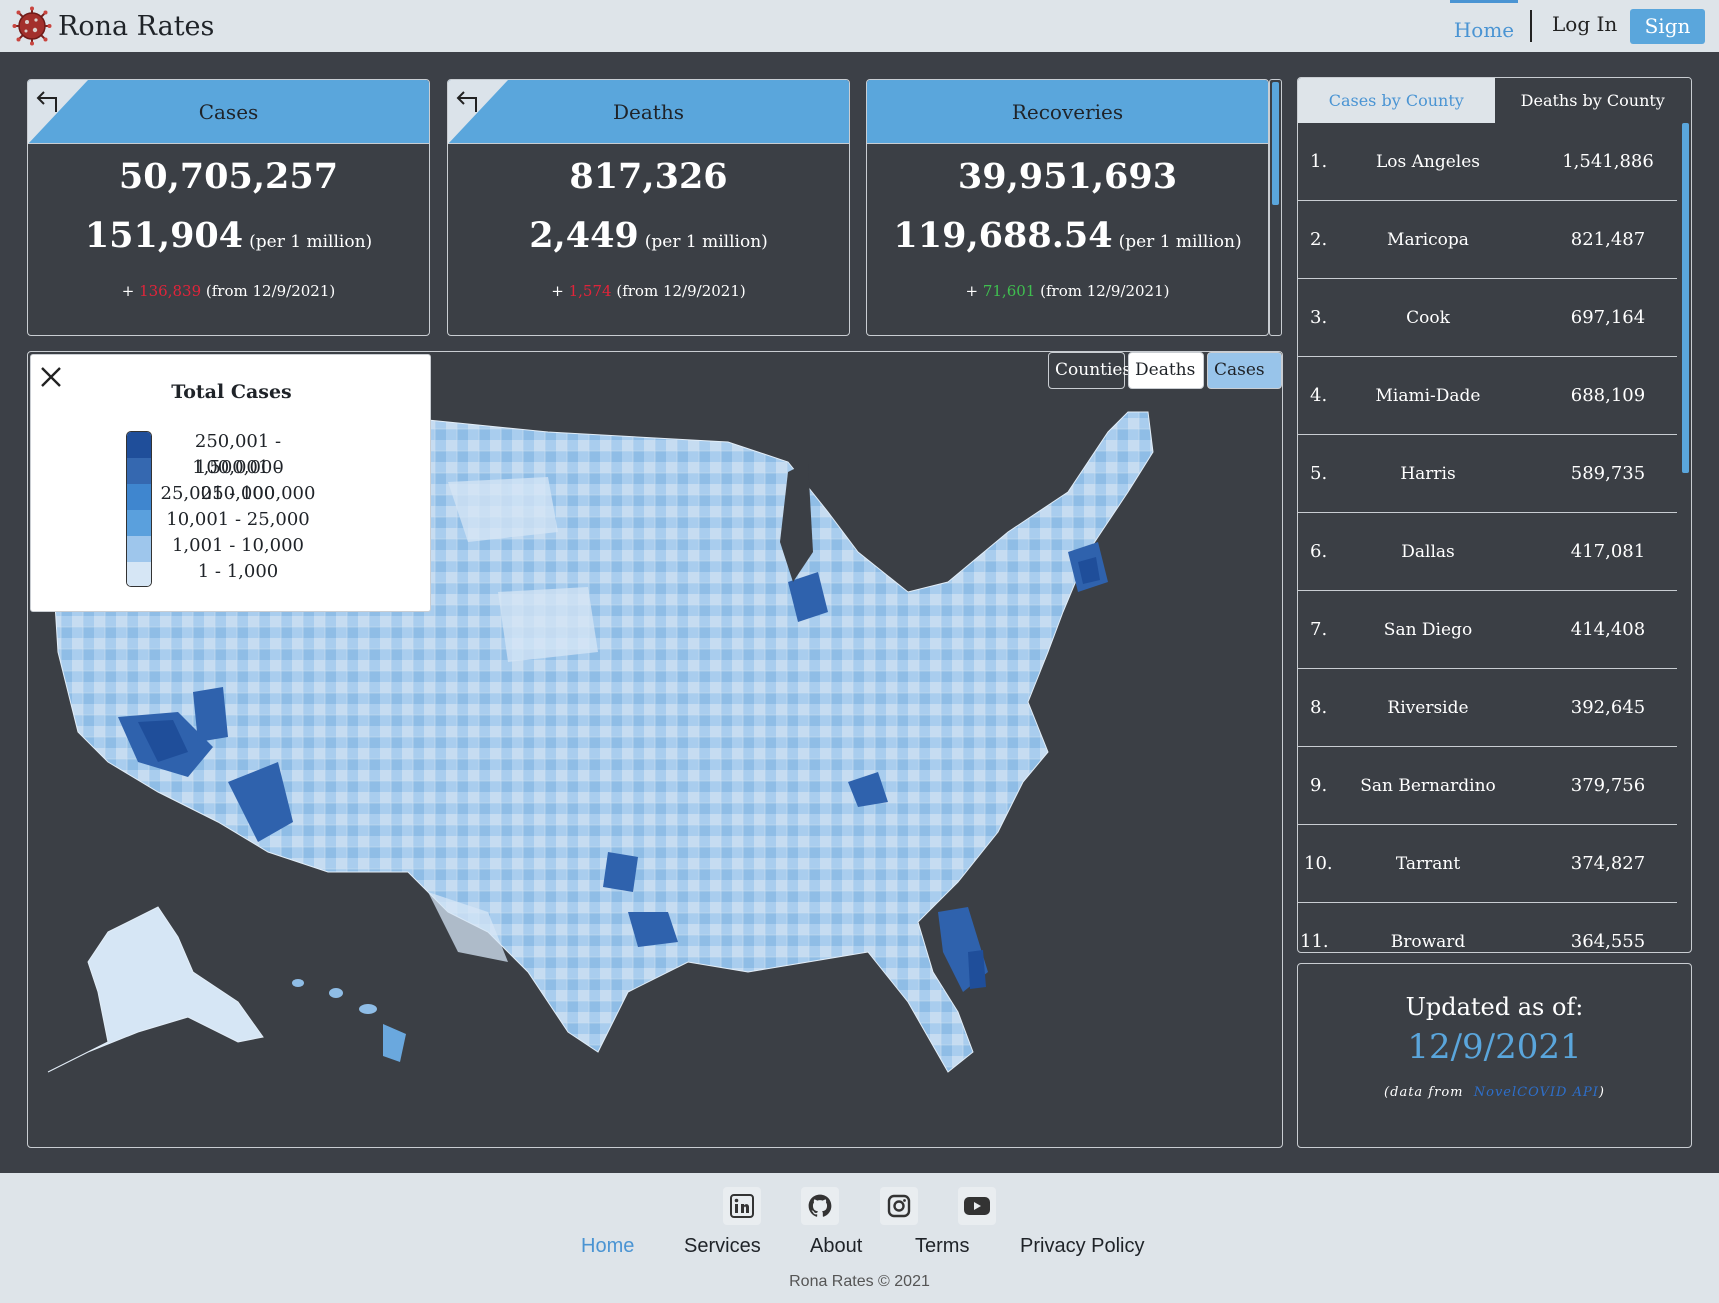 Image resolution: width=1719 pixels, height=1303 pixels. I want to click on stats-scrollbar, so click(1275, 207).